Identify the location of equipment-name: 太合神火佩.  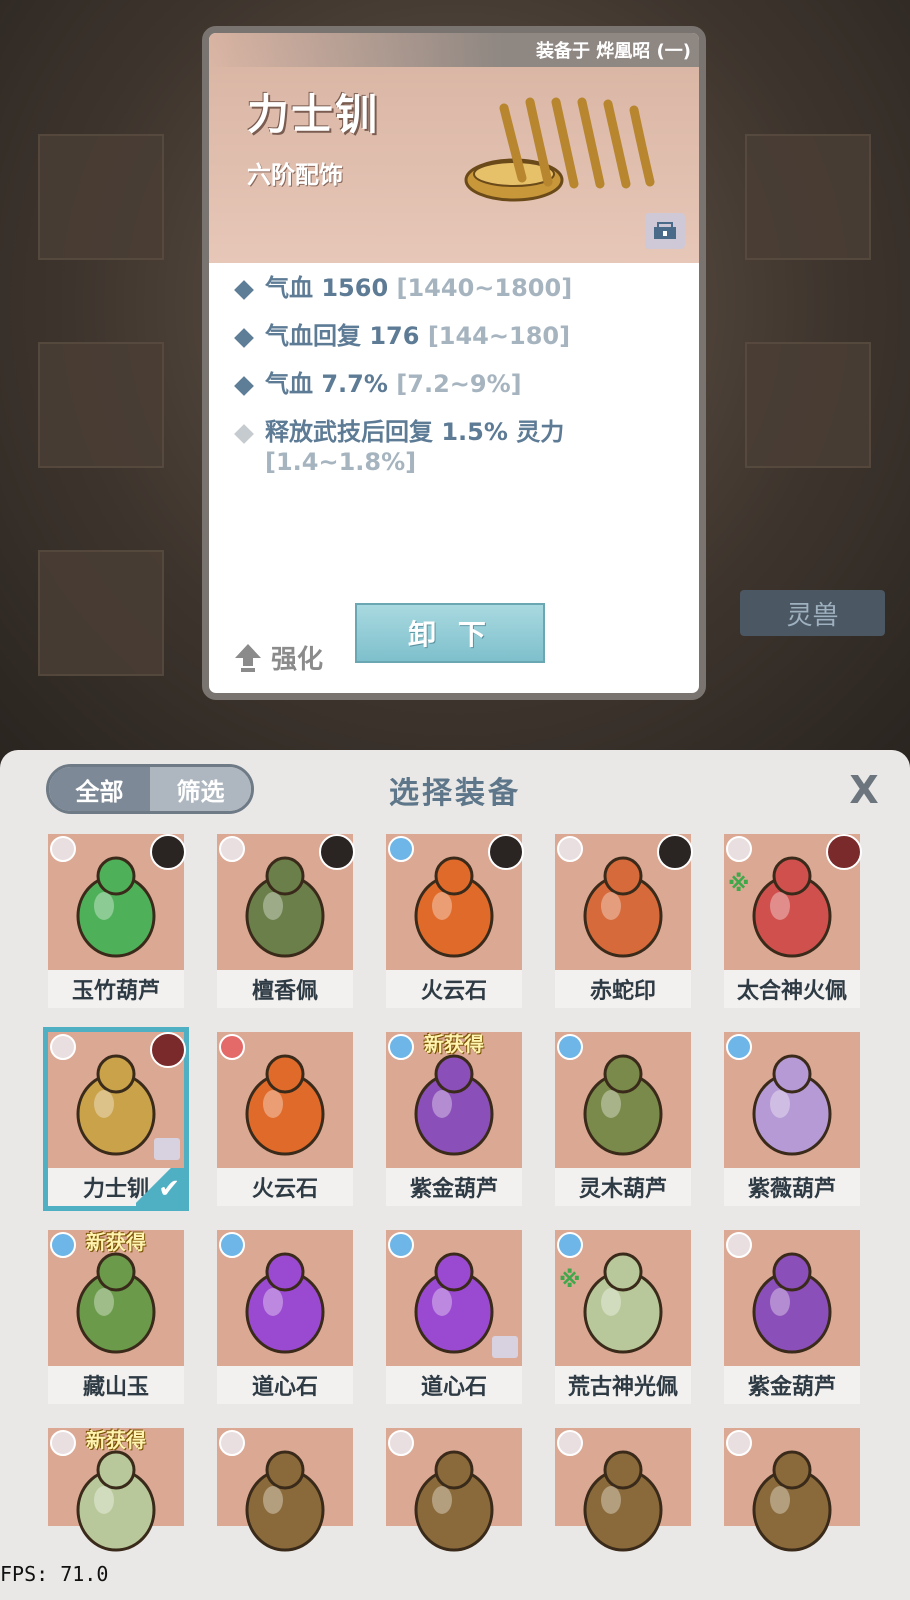
(792, 989).